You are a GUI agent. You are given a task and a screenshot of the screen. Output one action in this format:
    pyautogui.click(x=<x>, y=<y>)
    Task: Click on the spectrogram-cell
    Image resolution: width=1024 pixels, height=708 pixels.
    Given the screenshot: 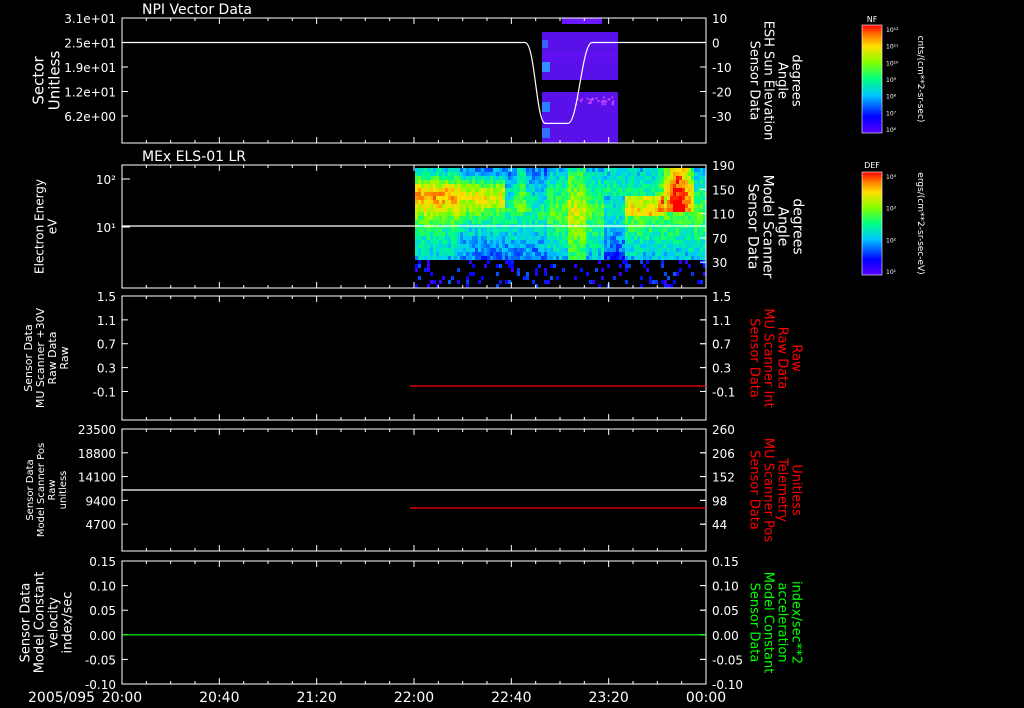 What is the action you would take?
    pyautogui.click(x=546, y=67)
    